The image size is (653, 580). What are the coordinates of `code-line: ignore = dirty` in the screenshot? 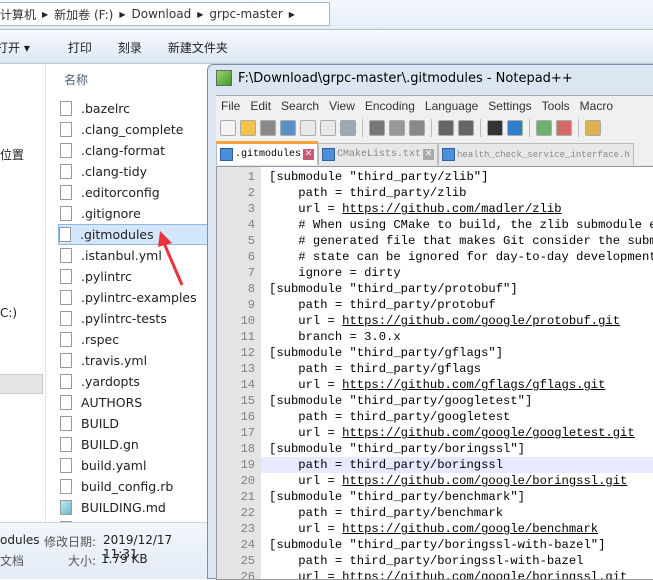 It's located at (335, 273).